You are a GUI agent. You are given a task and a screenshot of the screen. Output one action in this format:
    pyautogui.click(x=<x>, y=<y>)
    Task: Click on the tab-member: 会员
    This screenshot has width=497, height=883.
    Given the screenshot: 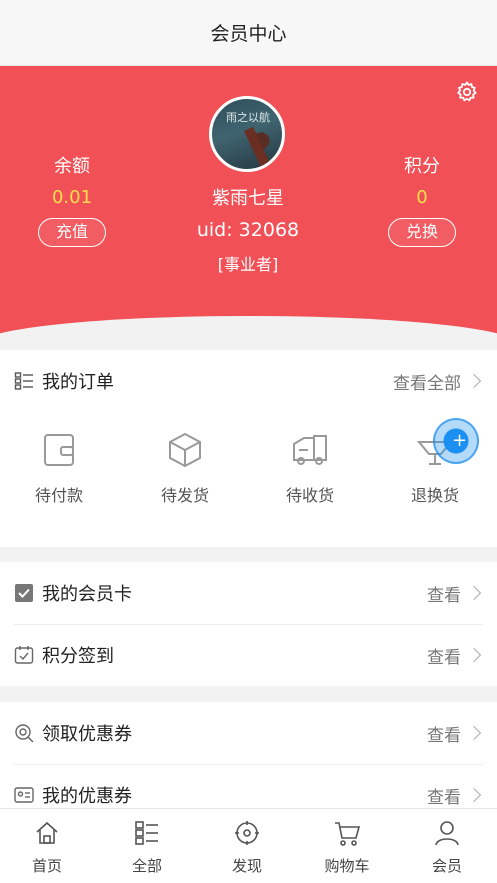 What is the action you would take?
    pyautogui.click(x=447, y=845)
    